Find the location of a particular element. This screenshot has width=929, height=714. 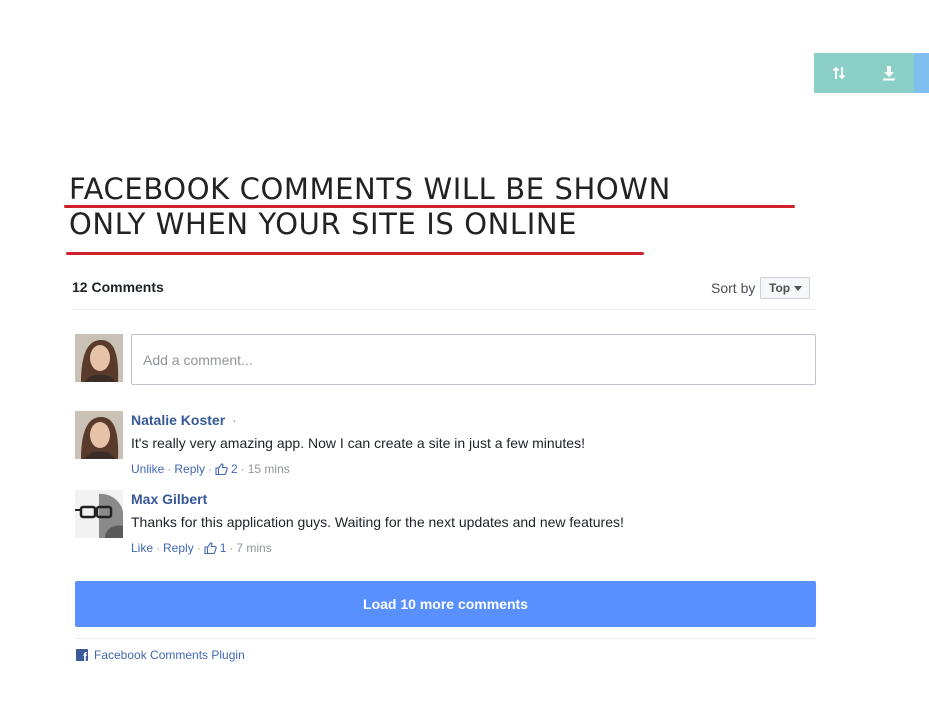

chevron-down-icon is located at coordinates (798, 288).